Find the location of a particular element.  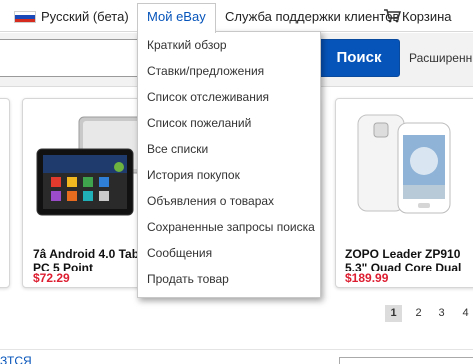

page-3-button: 3 is located at coordinates (441, 313).